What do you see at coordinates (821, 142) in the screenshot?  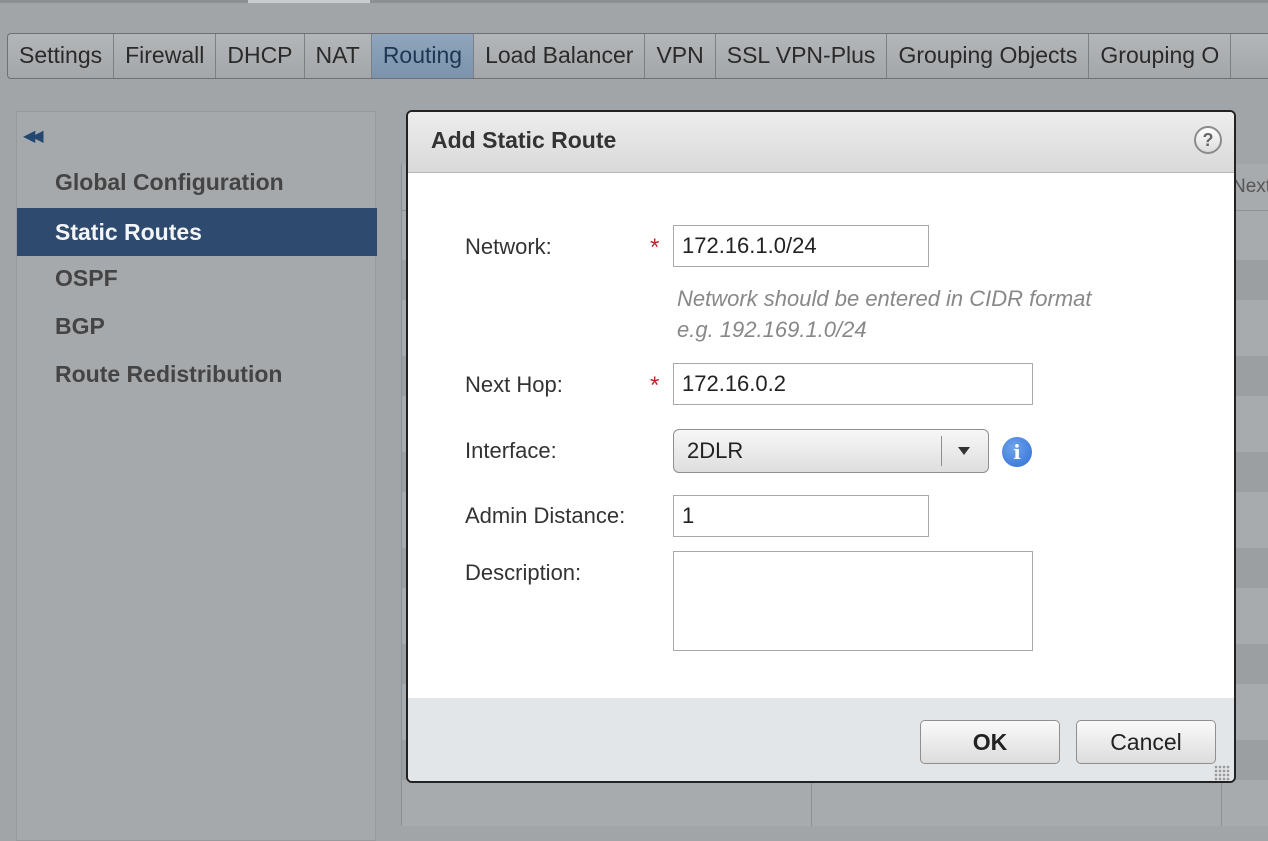 I see `dialog-title-bar: Add Static Route ?` at bounding box center [821, 142].